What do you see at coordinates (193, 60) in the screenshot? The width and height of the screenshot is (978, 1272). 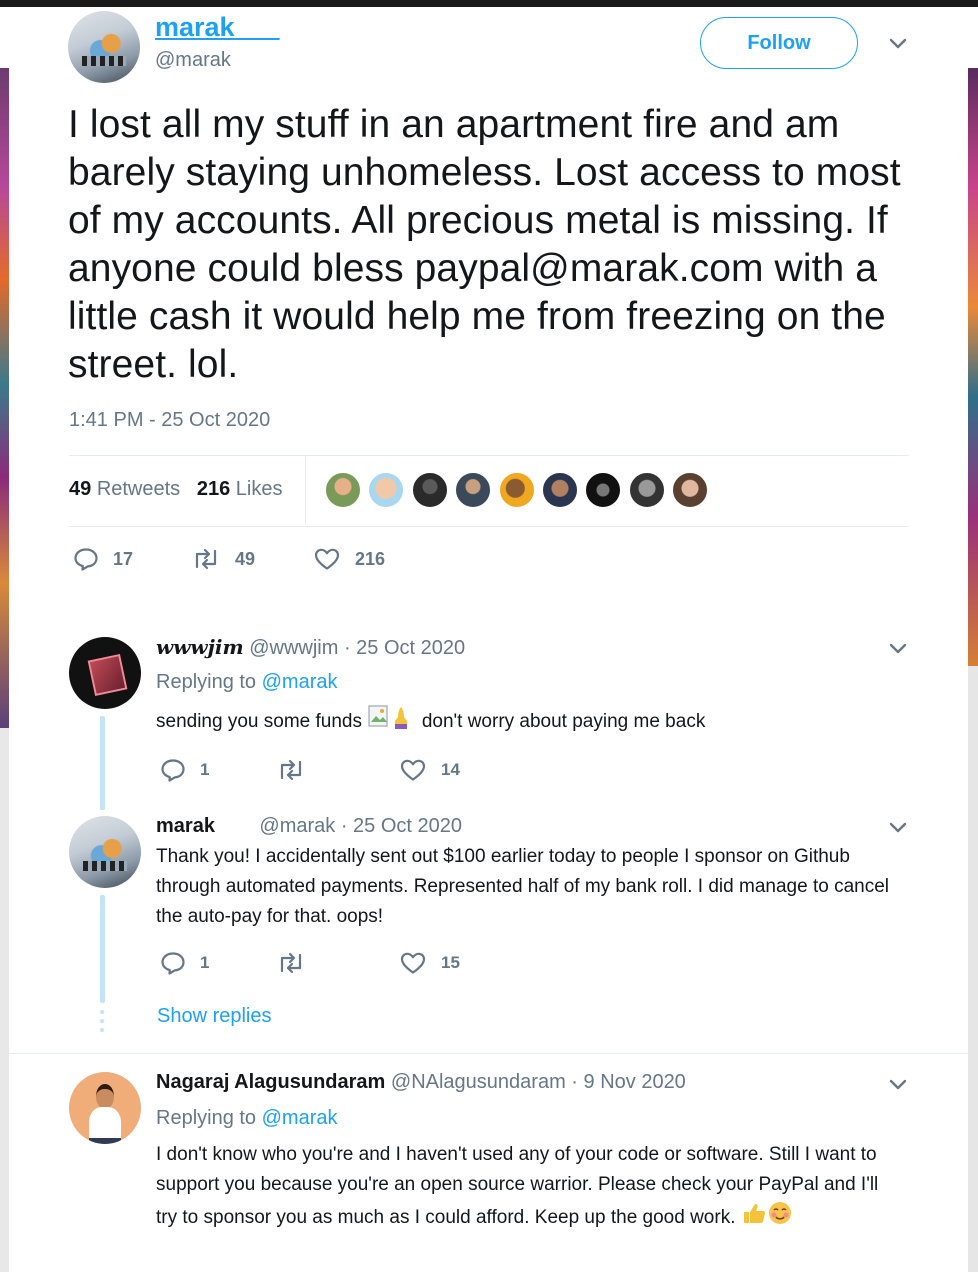 I see `author-handle: @marak` at bounding box center [193, 60].